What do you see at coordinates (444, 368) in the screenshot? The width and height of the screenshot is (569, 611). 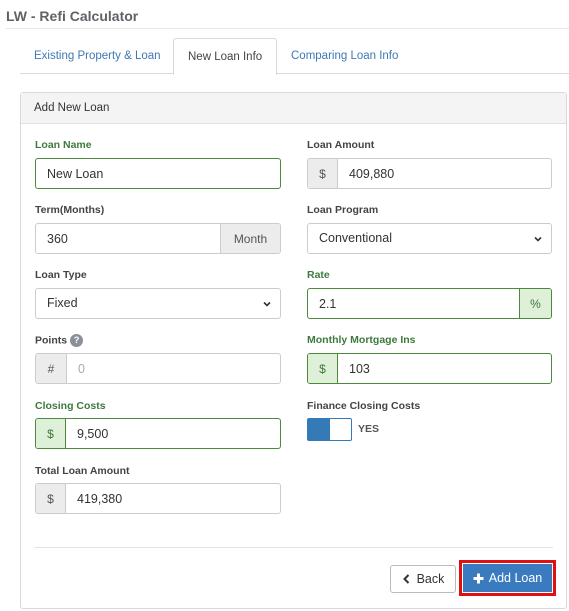 I see `monthly-mortgage-ins-input` at bounding box center [444, 368].